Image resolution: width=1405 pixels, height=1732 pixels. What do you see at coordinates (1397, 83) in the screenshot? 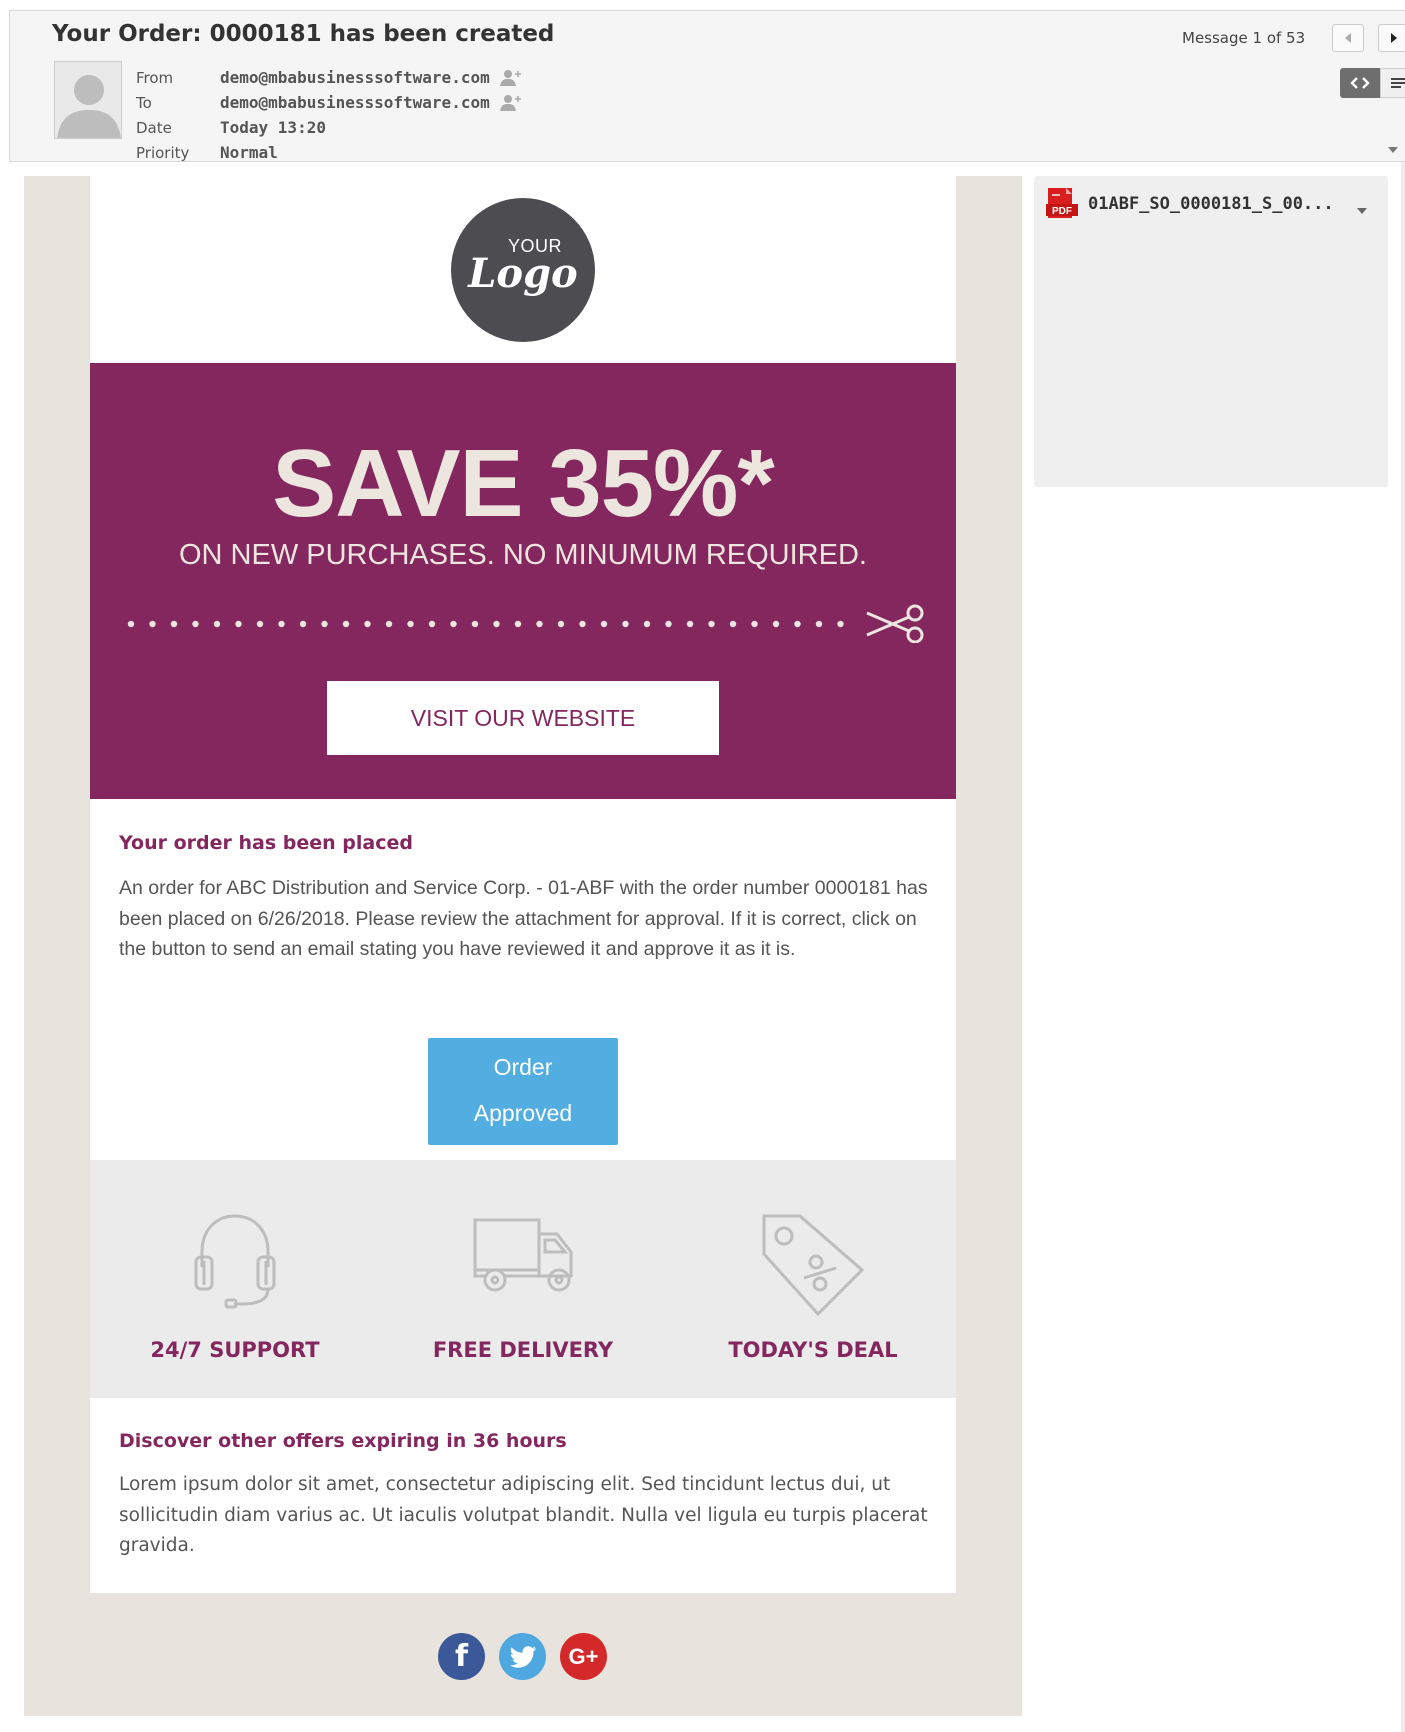
I see `lines-icon` at bounding box center [1397, 83].